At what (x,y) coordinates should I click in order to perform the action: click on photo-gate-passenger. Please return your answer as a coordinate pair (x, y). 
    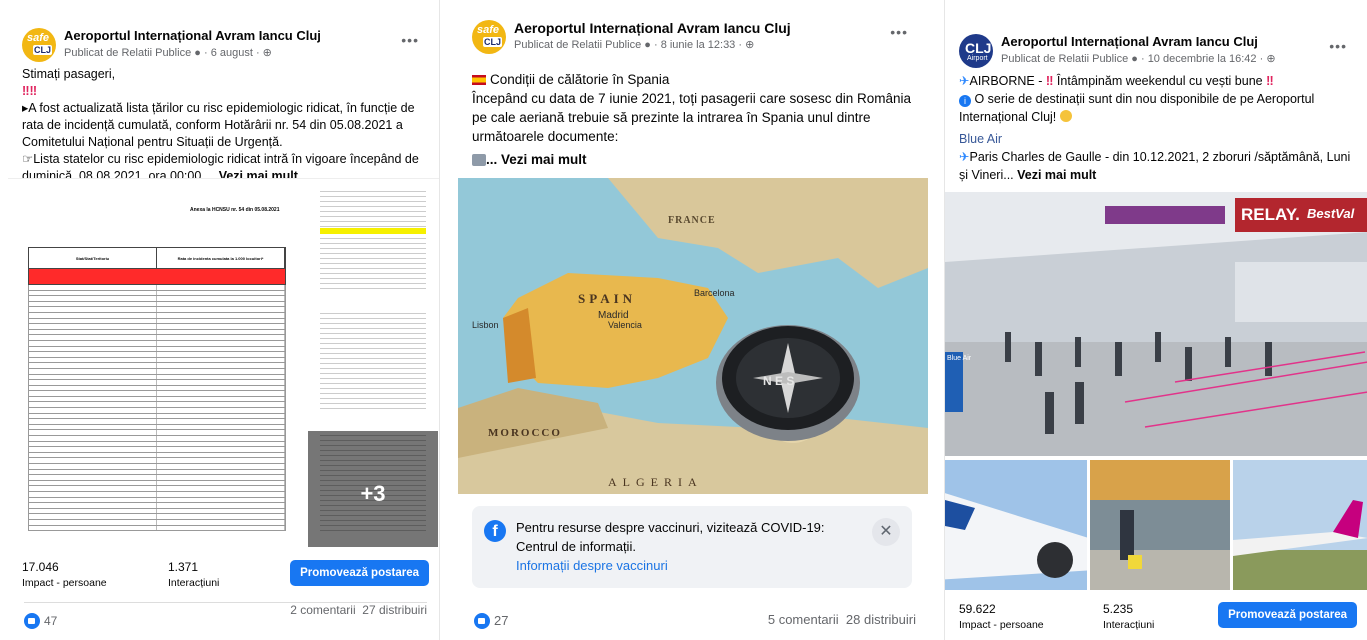
    Looking at the image, I should click on (1160, 525).